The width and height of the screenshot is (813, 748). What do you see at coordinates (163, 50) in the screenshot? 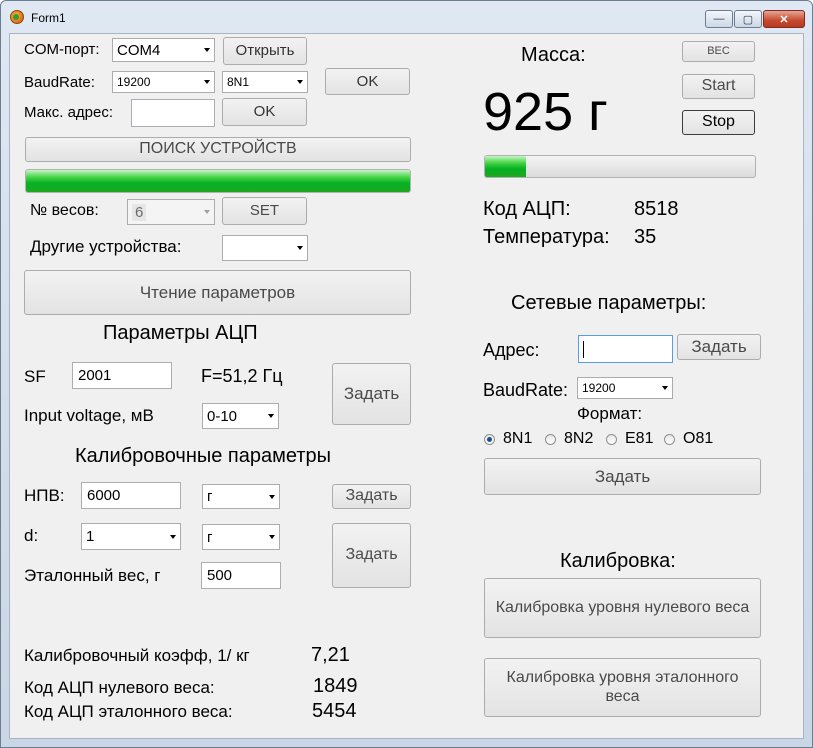
I see `com-port-select: COM4` at bounding box center [163, 50].